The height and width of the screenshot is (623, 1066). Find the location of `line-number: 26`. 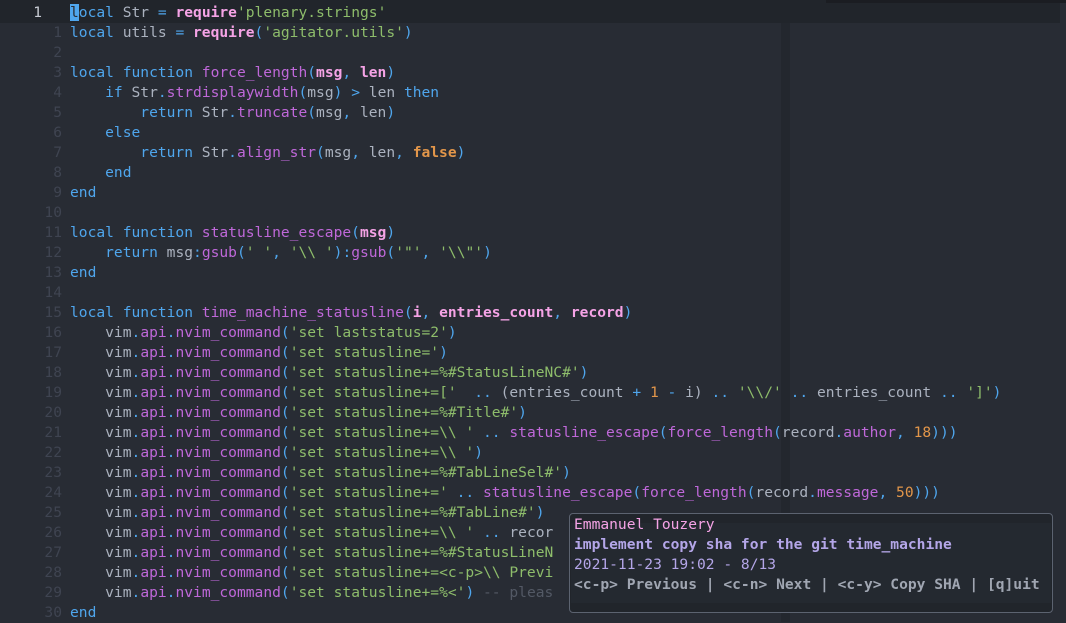

line-number: 26 is located at coordinates (53, 532).